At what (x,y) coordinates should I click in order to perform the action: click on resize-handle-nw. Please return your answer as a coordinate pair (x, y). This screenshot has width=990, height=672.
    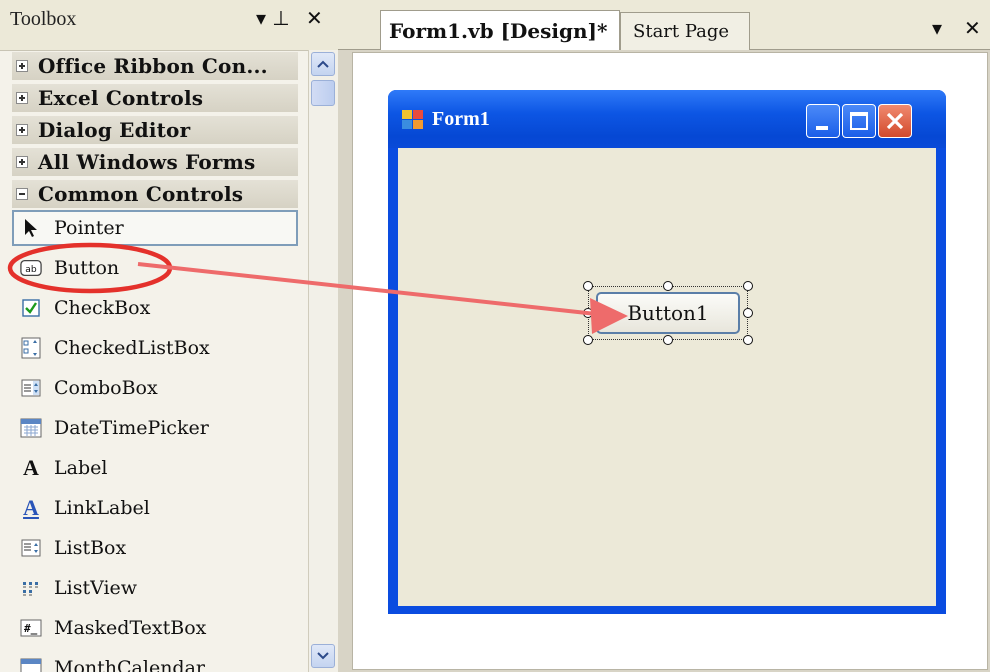
    Looking at the image, I should click on (588, 286).